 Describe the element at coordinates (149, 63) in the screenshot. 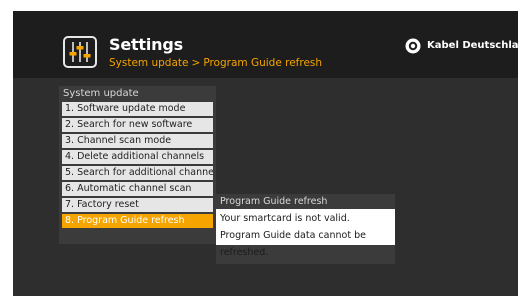

I see `breadcrumb-item-system-update: System update` at that location.